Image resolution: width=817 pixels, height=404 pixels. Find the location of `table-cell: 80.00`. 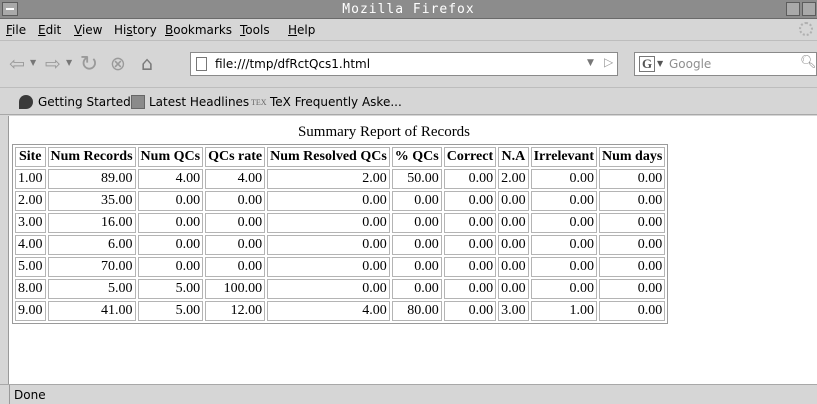

table-cell: 80.00 is located at coordinates (416, 311).